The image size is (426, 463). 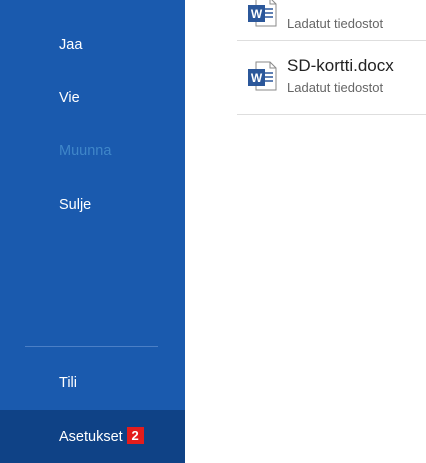 I want to click on settings-label-text: Asetukset, so click(x=91, y=437).